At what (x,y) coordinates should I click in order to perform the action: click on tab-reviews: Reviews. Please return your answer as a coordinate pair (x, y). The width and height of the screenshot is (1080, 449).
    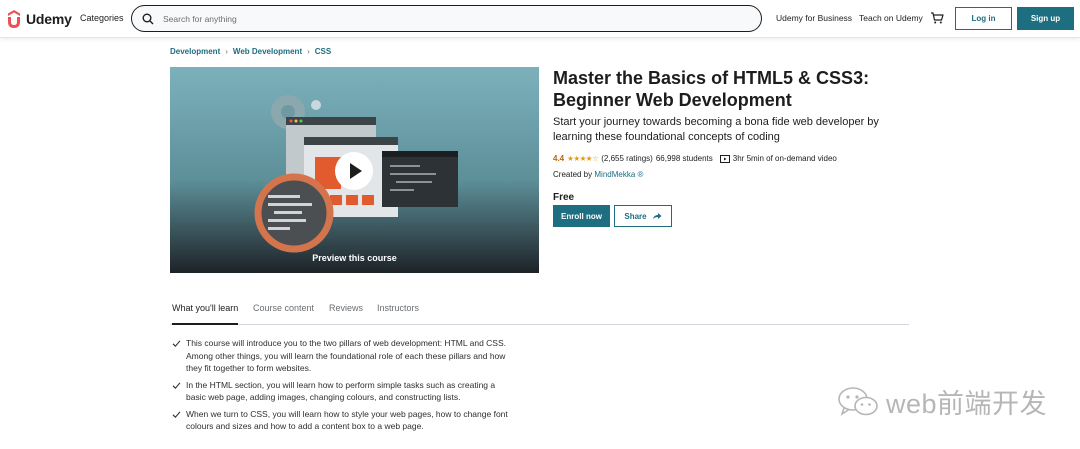
    Looking at the image, I should click on (346, 308).